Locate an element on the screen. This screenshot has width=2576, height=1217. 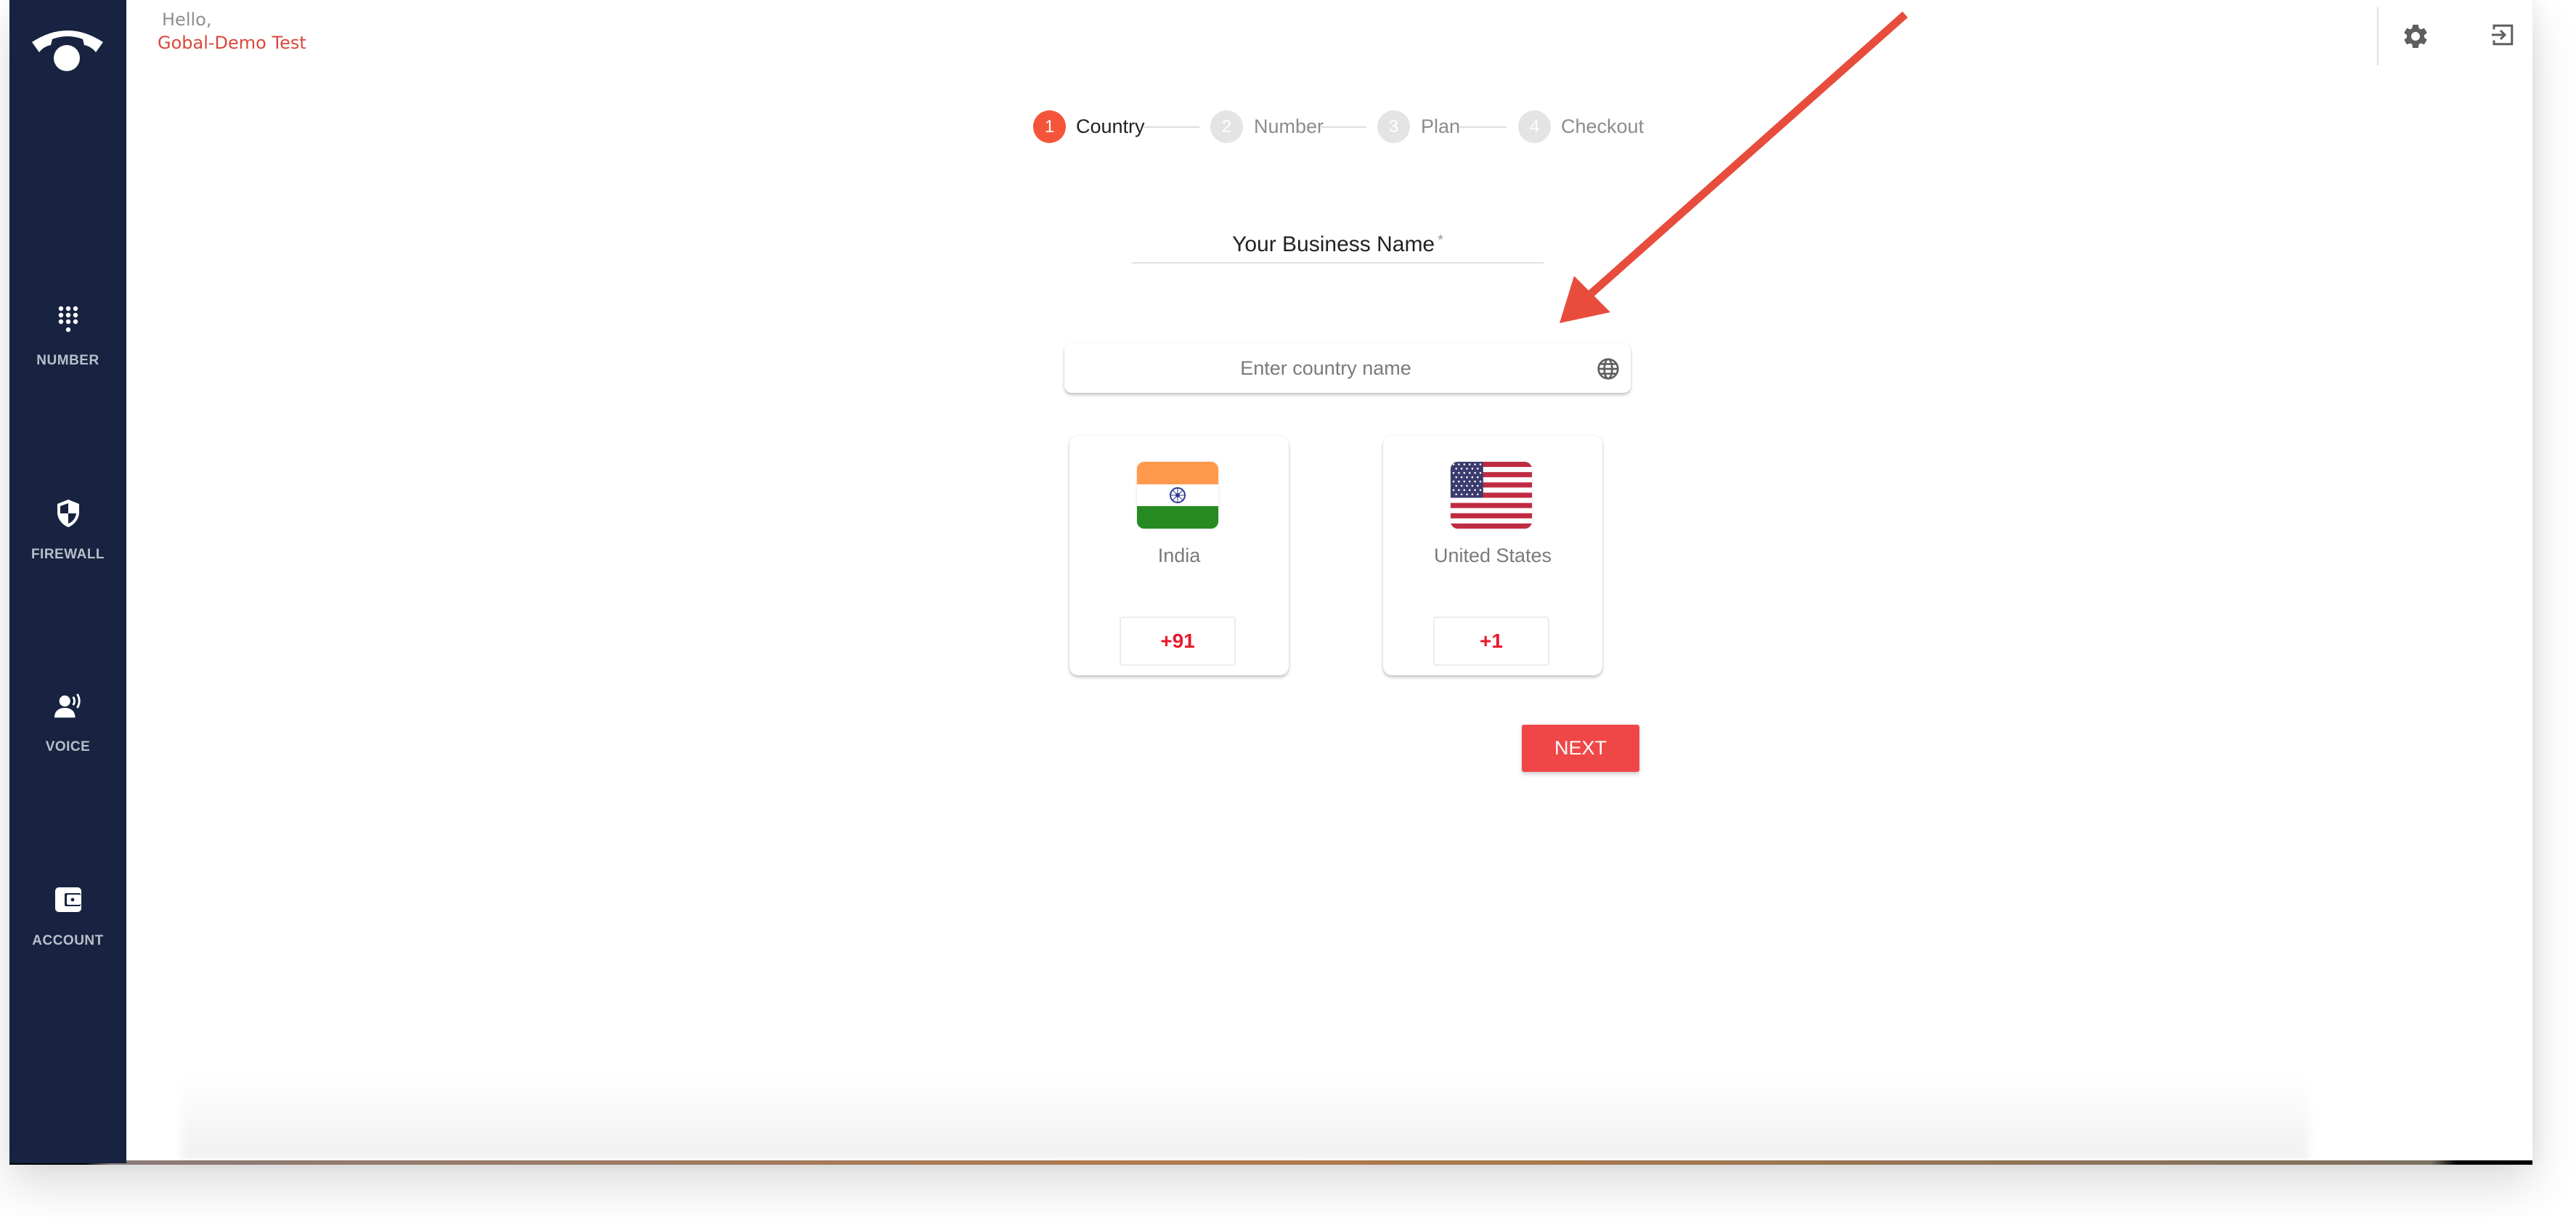
sidebar-item-label: ACCOUNT is located at coordinates (68, 940).